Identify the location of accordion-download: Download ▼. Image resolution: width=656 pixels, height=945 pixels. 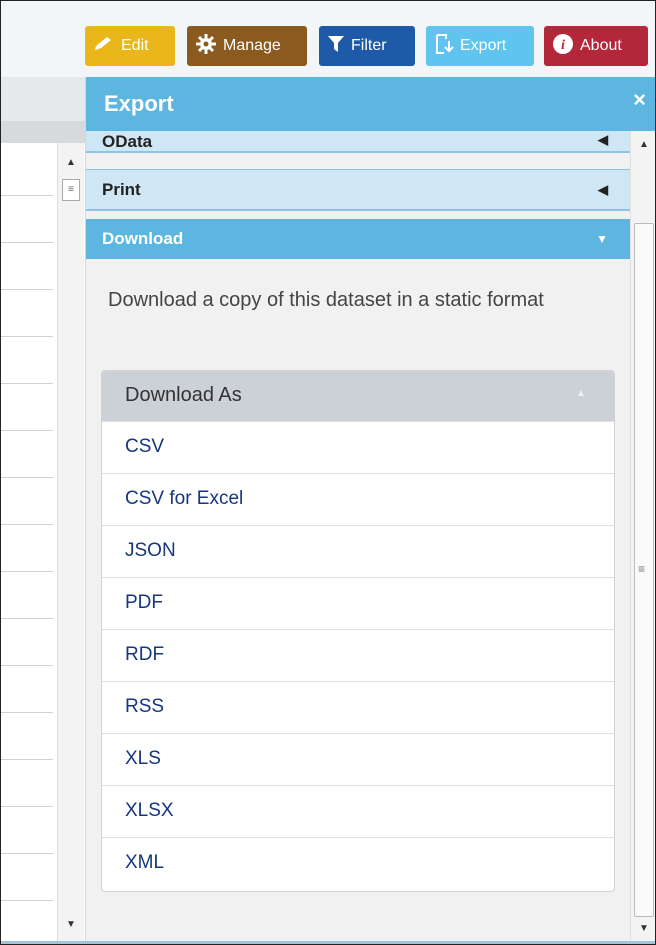
(358, 239).